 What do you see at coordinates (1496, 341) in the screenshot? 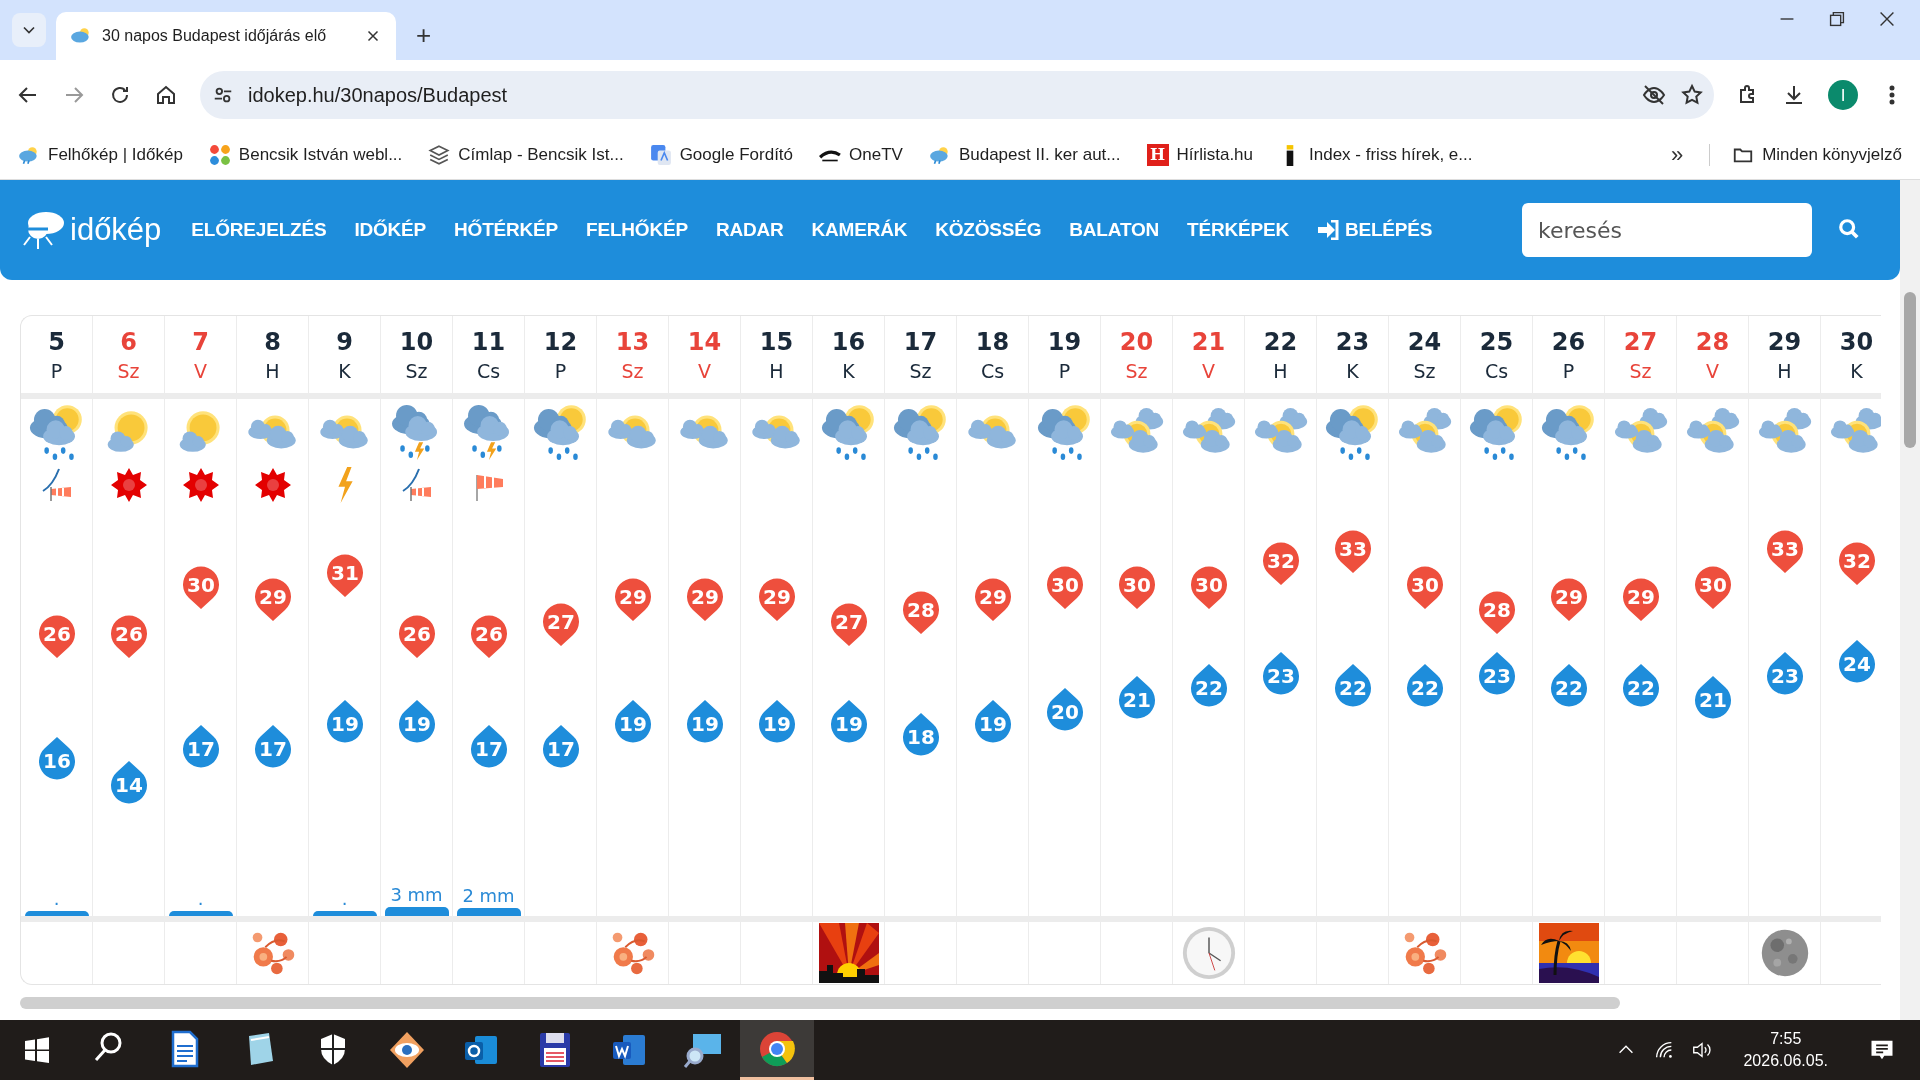
I see `day-number: 25` at bounding box center [1496, 341].